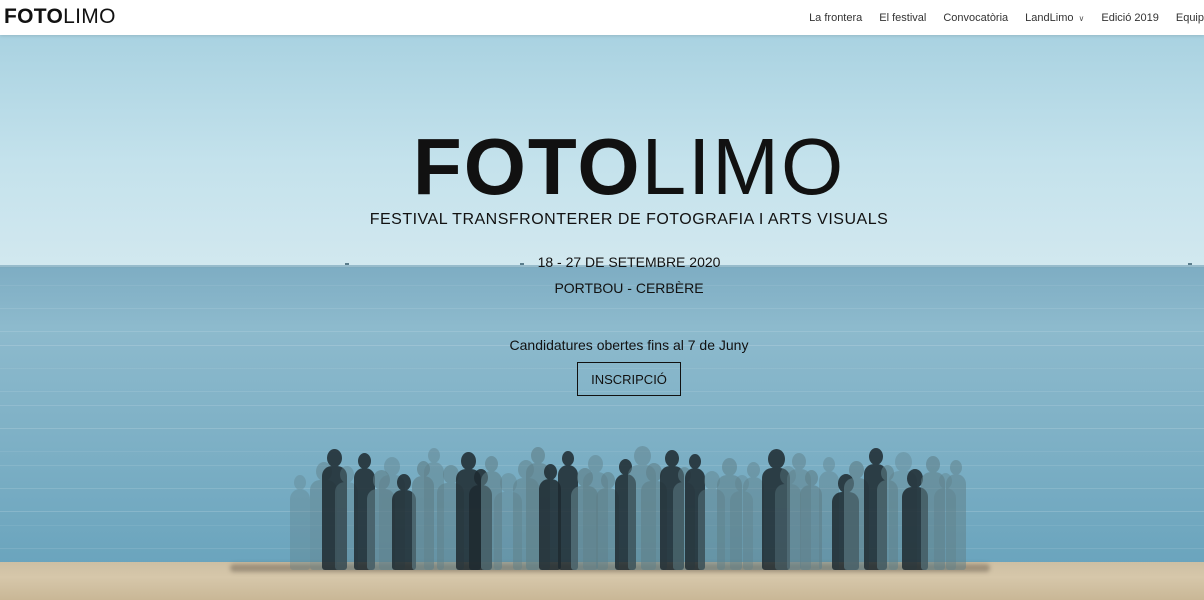 The image size is (1204, 600). I want to click on hero-title: FOTOLIMO, so click(602, 167).